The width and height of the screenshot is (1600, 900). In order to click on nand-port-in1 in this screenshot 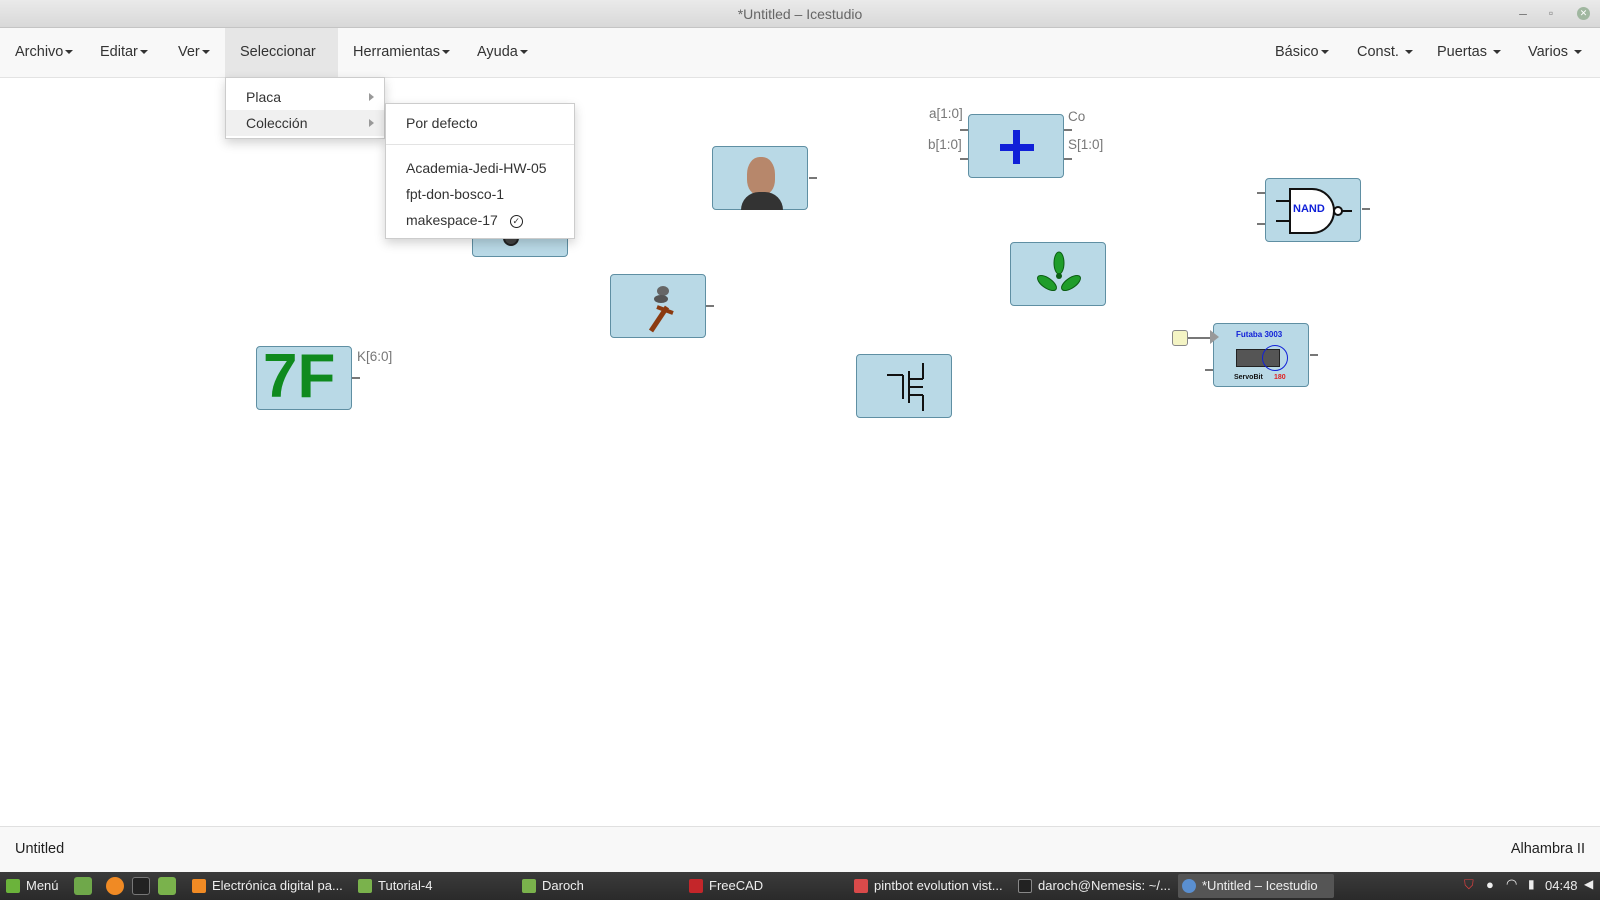, I will do `click(1261, 193)`.